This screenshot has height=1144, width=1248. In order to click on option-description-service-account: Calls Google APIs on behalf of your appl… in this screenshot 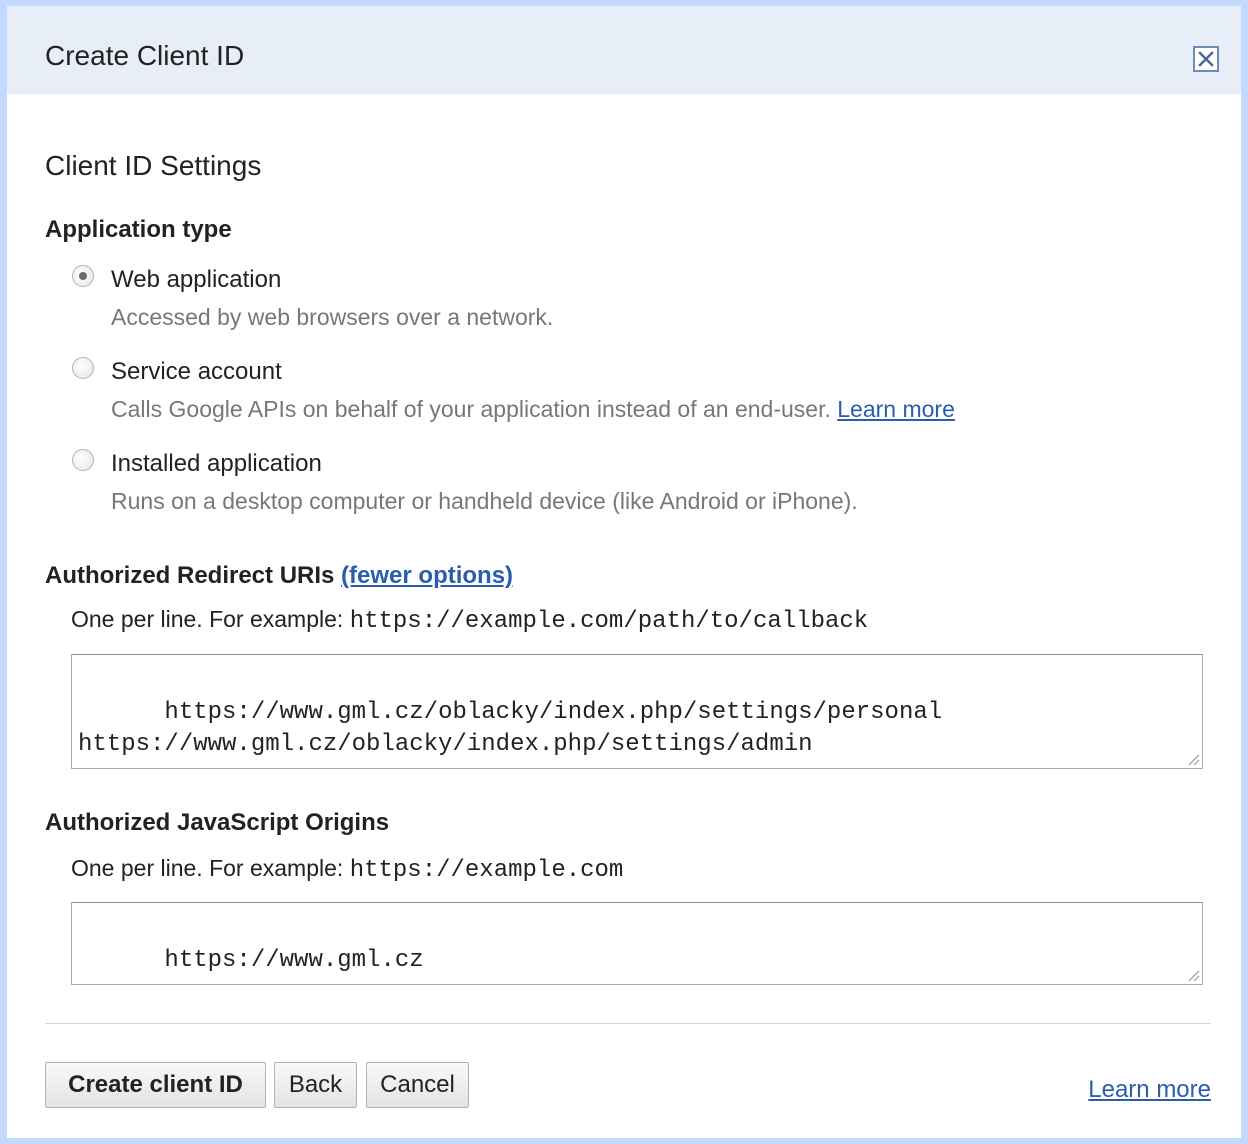, I will do `click(533, 409)`.